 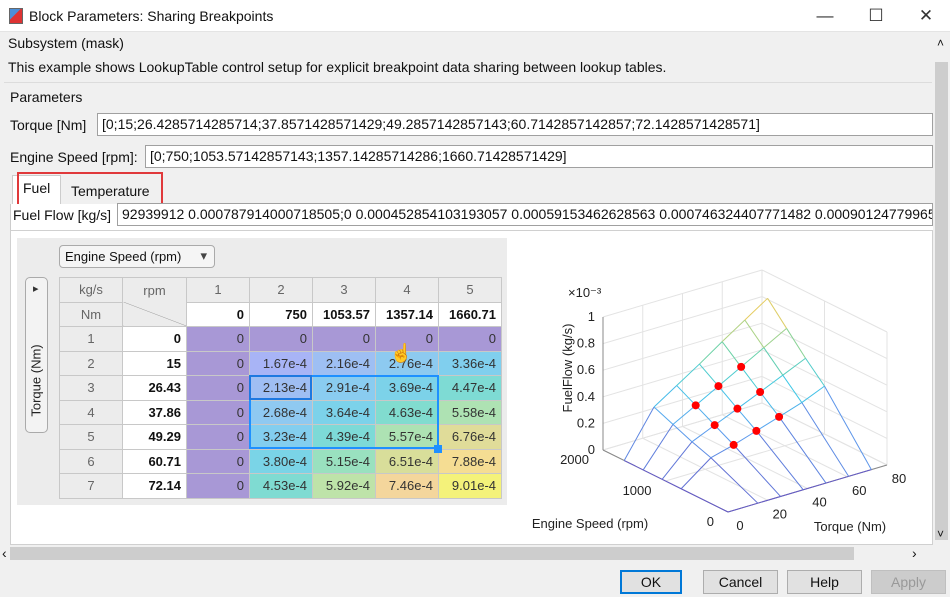 What do you see at coordinates (432, 553) in the screenshot?
I see `horizontal-scroll-thumb` at bounding box center [432, 553].